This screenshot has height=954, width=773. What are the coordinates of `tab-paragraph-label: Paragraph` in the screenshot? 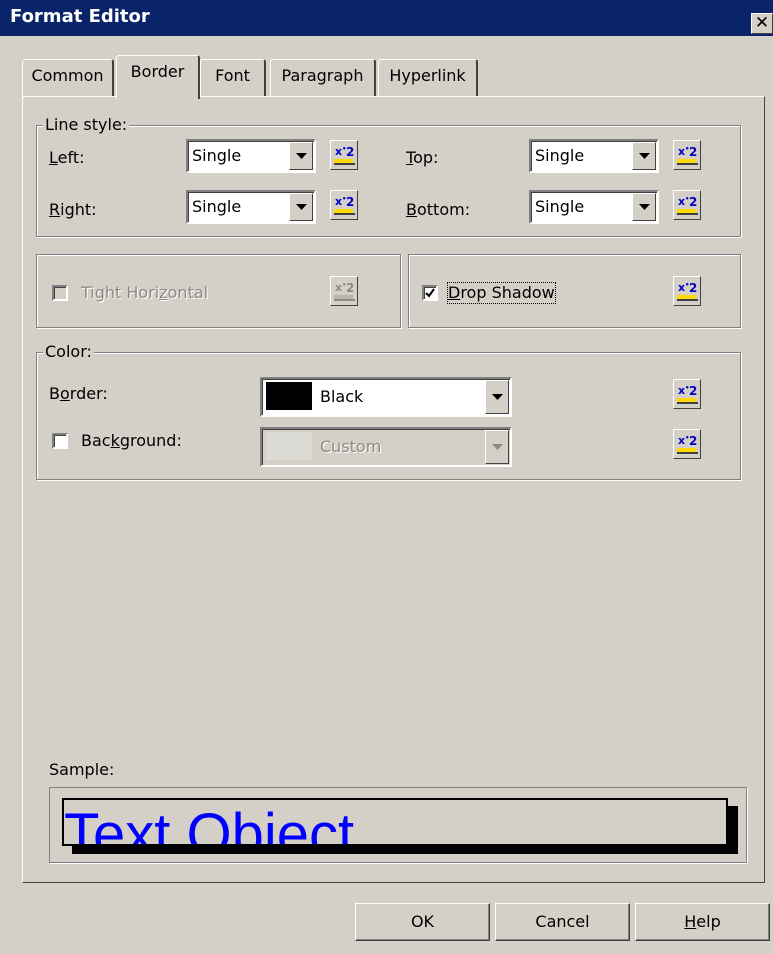 It's located at (322, 75).